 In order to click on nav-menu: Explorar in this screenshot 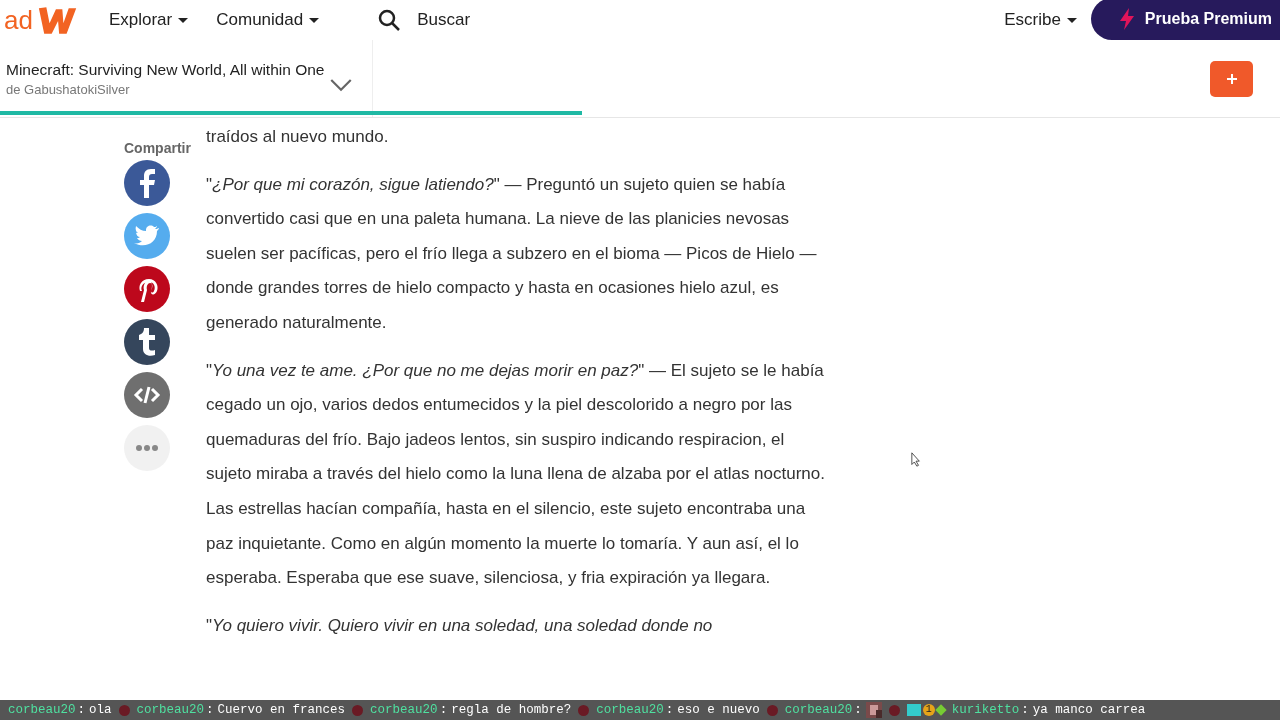, I will do `click(148, 20)`.